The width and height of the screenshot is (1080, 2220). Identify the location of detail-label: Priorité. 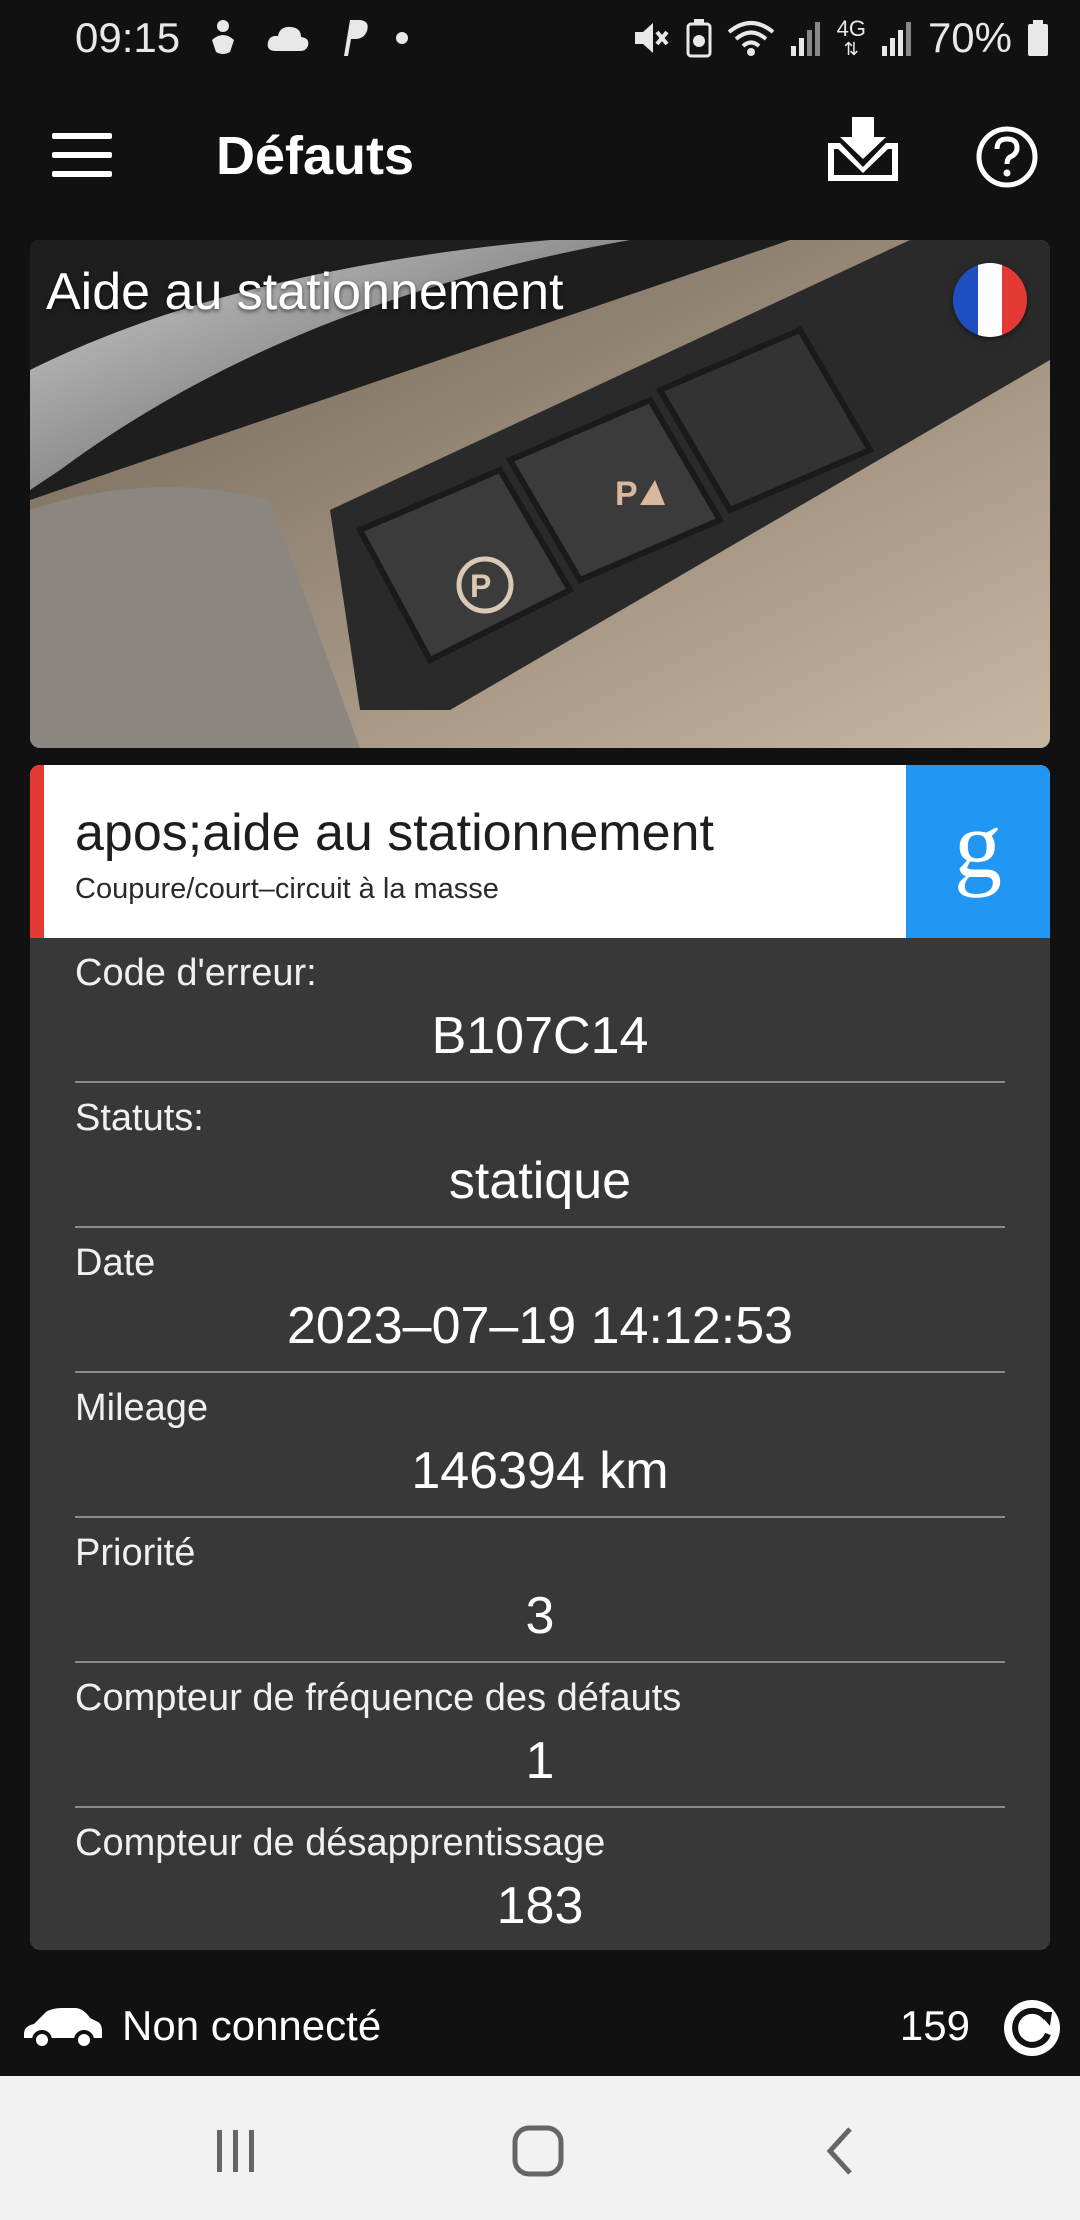
(135, 1553).